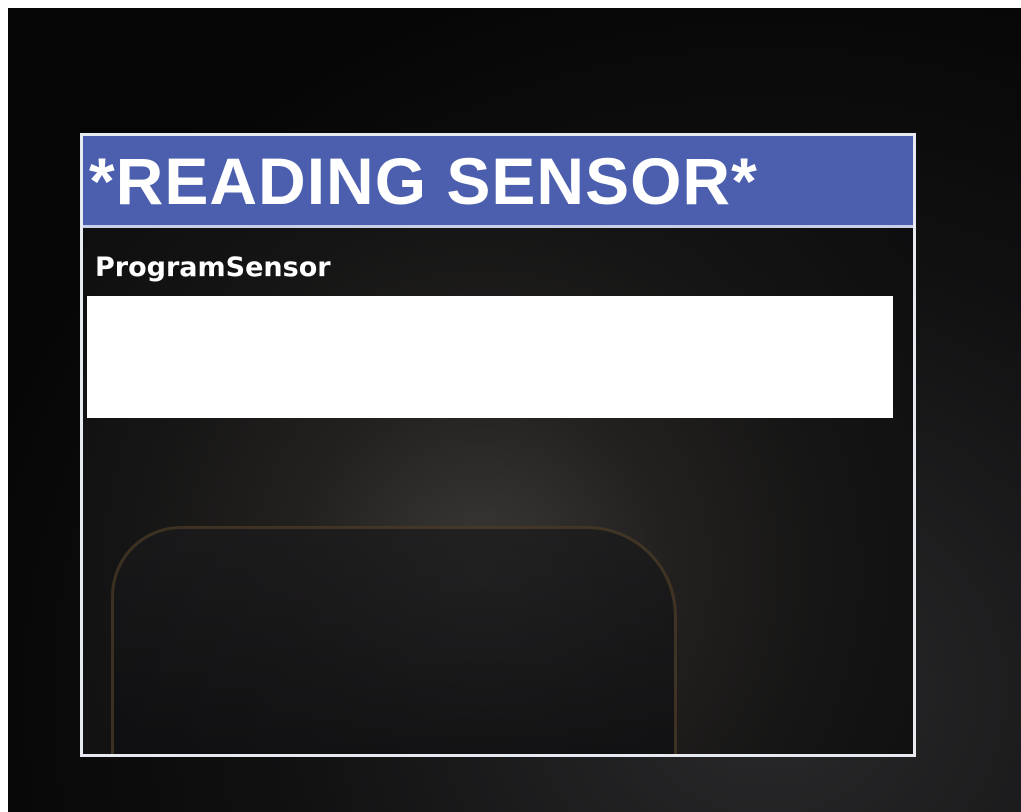 This screenshot has width=1021, height=812. I want to click on title-bar: *READING SENSOR*, so click(498, 182).